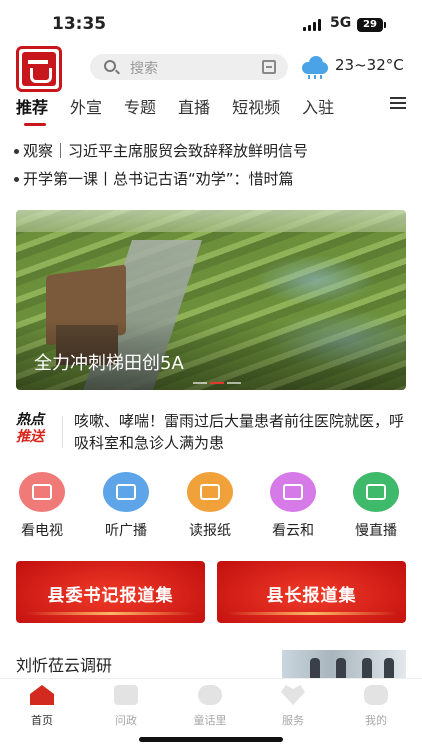 This screenshot has height=750, width=422. I want to click on search-placeholder: 搜索, so click(144, 69).